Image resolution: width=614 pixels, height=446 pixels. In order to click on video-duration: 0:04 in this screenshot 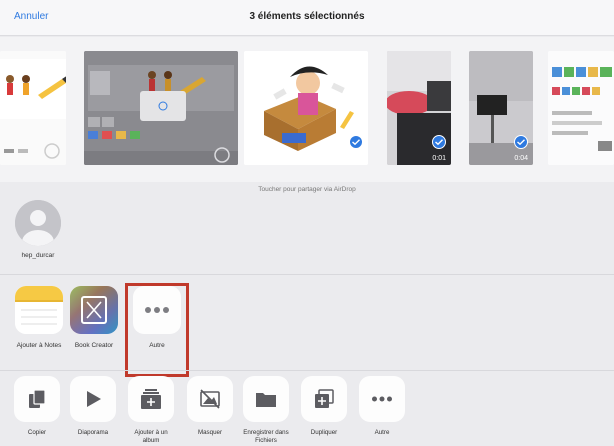, I will do `click(521, 158)`.